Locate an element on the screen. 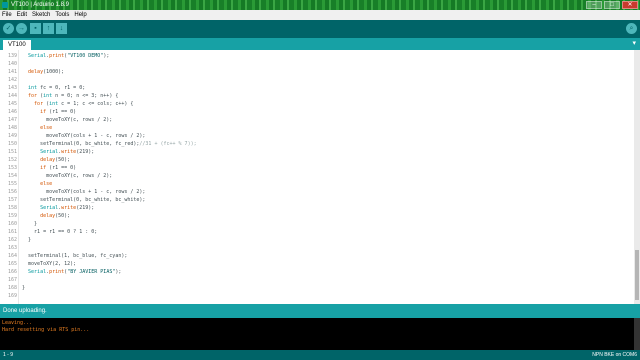  code-text: for (int n = 0; n <= 3; n++) { is located at coordinates (73, 96).